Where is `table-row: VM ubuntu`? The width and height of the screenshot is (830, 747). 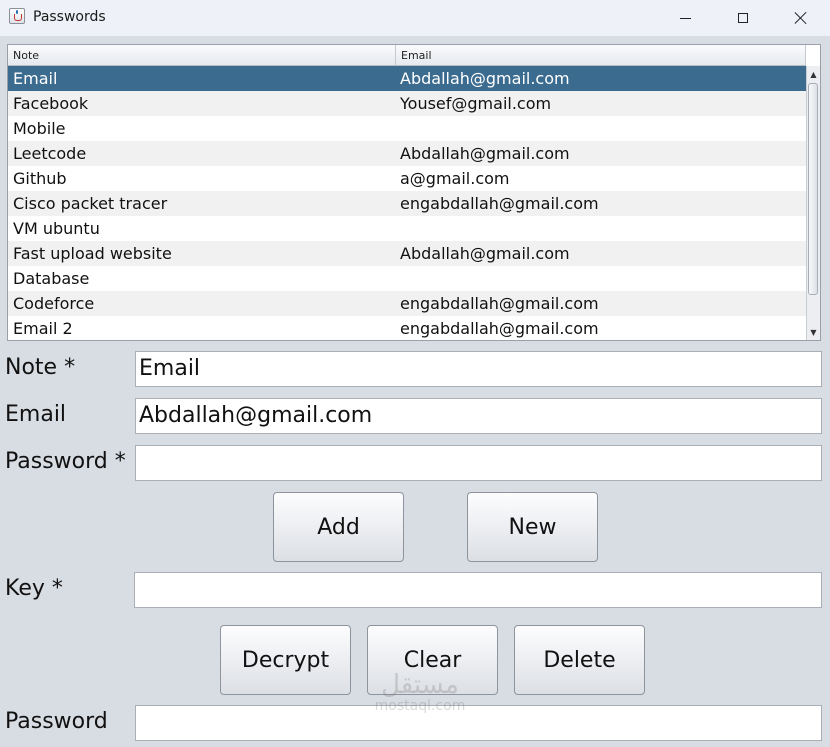 table-row: VM ubuntu is located at coordinates (407, 228).